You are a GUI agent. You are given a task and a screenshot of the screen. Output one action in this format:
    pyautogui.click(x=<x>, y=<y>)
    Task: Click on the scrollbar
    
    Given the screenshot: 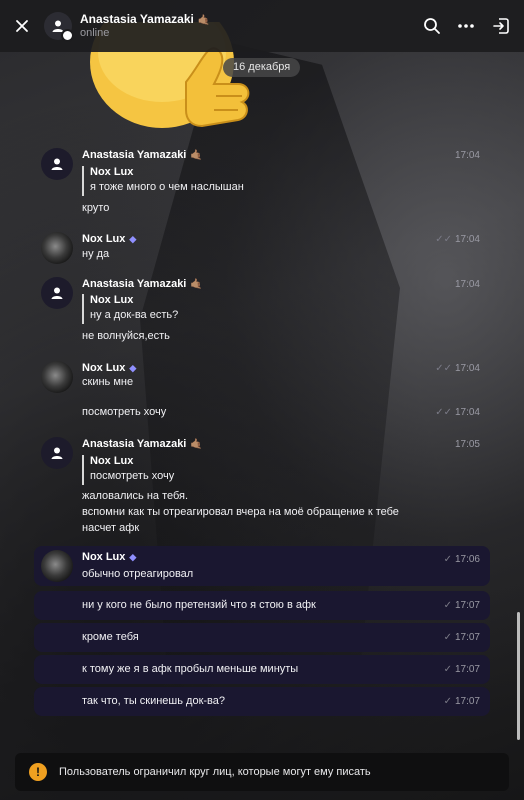 What is the action you would take?
    pyautogui.click(x=518, y=676)
    